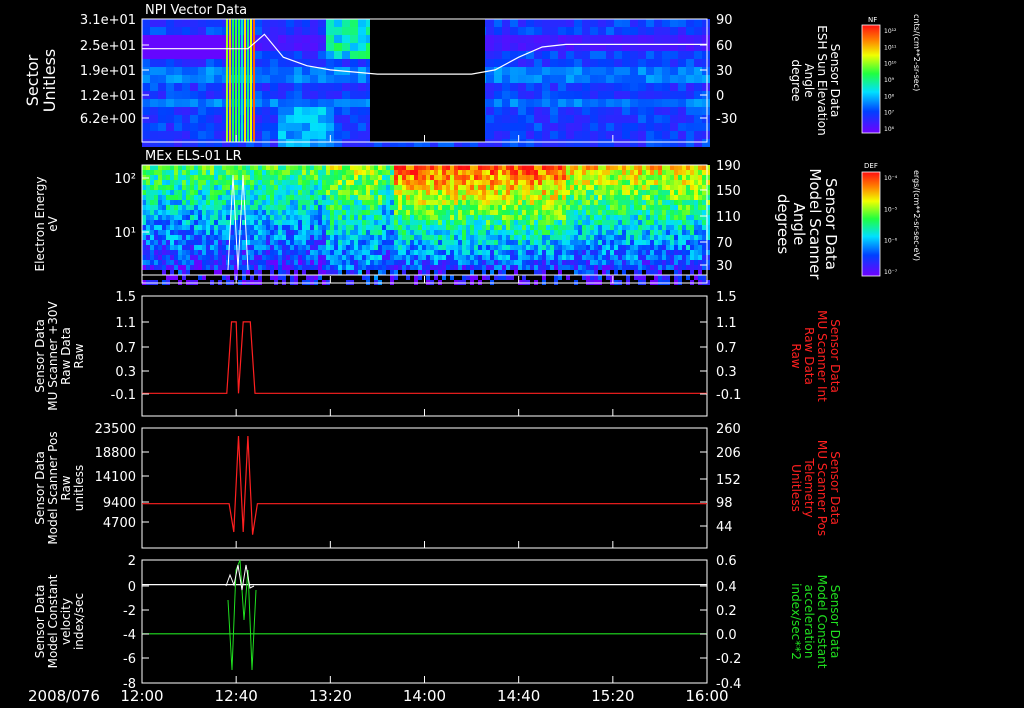 The height and width of the screenshot is (708, 1024). I want to click on series-line-velocity-spikes, so click(242, 615).